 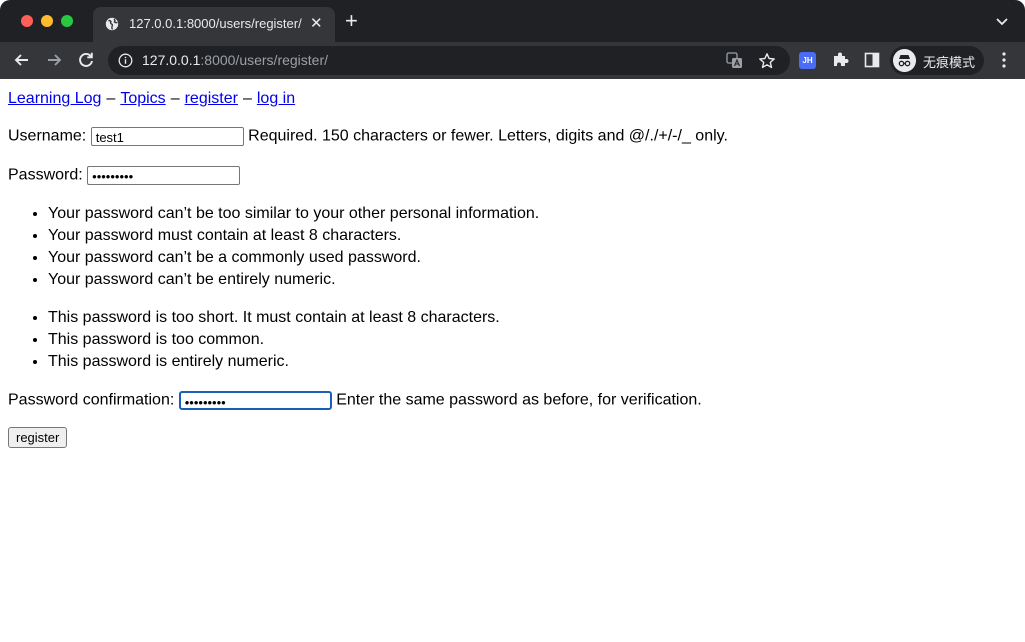 What do you see at coordinates (171, 60) in the screenshot?
I see `url-host: 127.0.0.1` at bounding box center [171, 60].